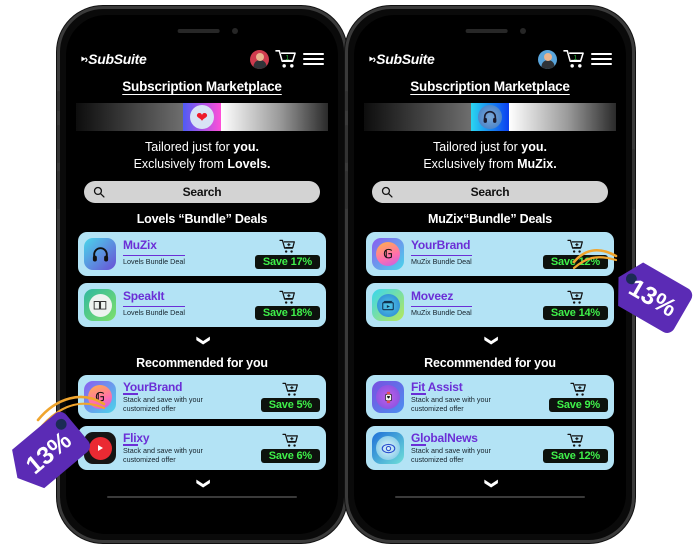 The image size is (700, 549). What do you see at coordinates (185, 305) in the screenshot?
I see `card-text: SpeakIt Lovels Bundle Deal` at bounding box center [185, 305].